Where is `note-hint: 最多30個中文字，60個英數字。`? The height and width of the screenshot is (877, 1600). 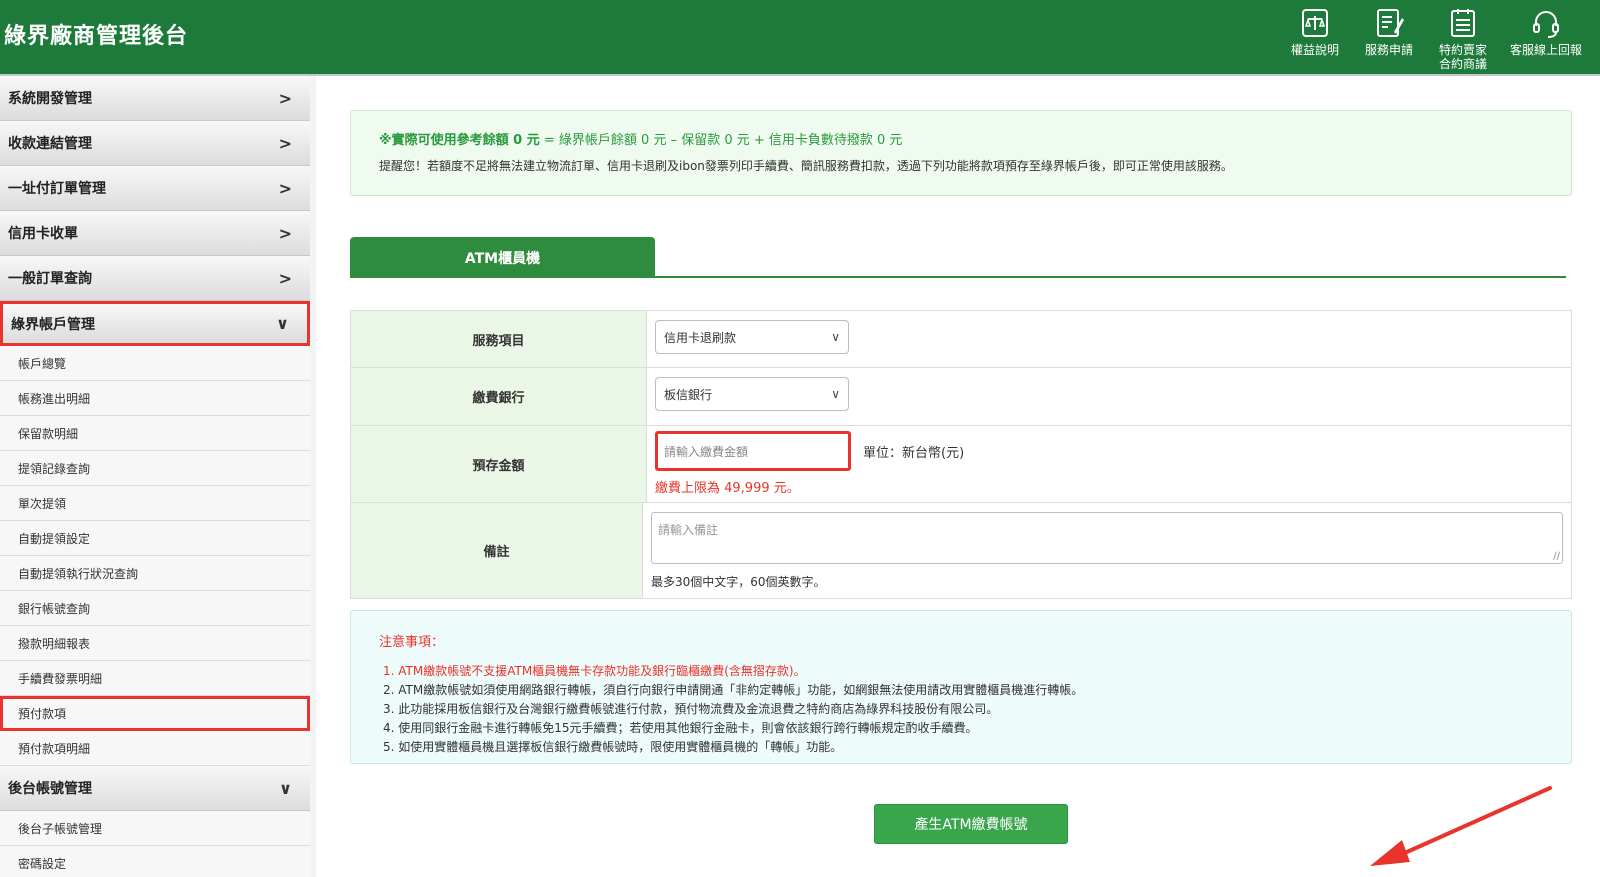
note-hint: 最多30個中文字，60個英數字。 is located at coordinates (738, 582).